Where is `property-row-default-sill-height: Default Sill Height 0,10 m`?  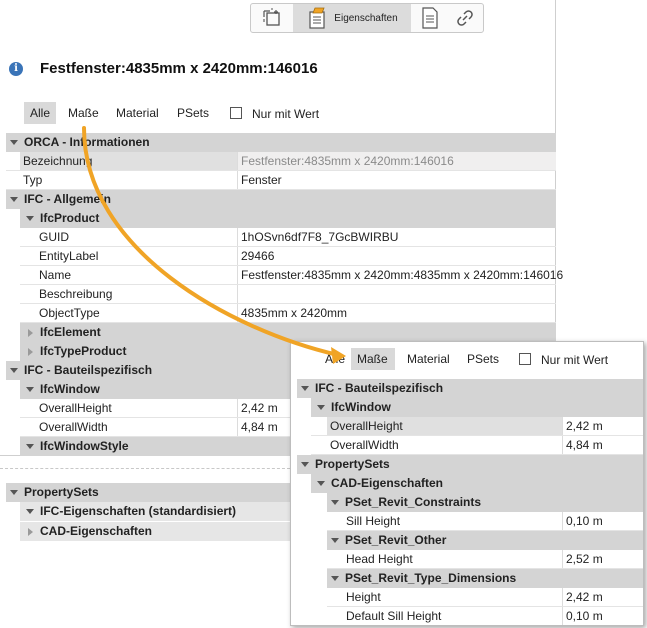 property-row-default-sill-height: Default Sill Height 0,10 m is located at coordinates (485, 616).